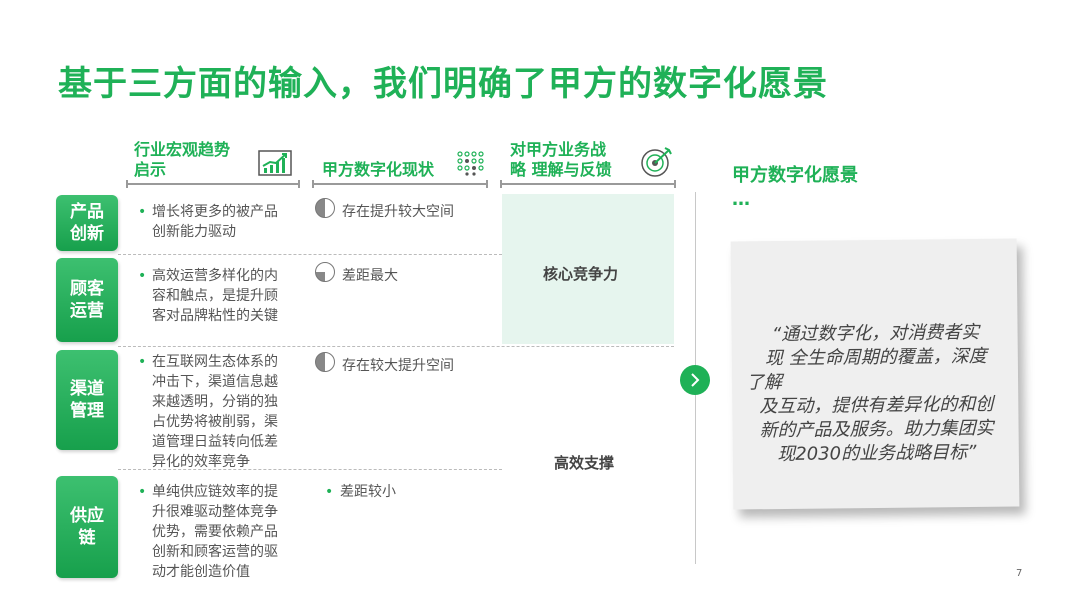 This screenshot has height=608, width=1080. What do you see at coordinates (764, 382) in the screenshot?
I see `vision-line: 了解` at bounding box center [764, 382].